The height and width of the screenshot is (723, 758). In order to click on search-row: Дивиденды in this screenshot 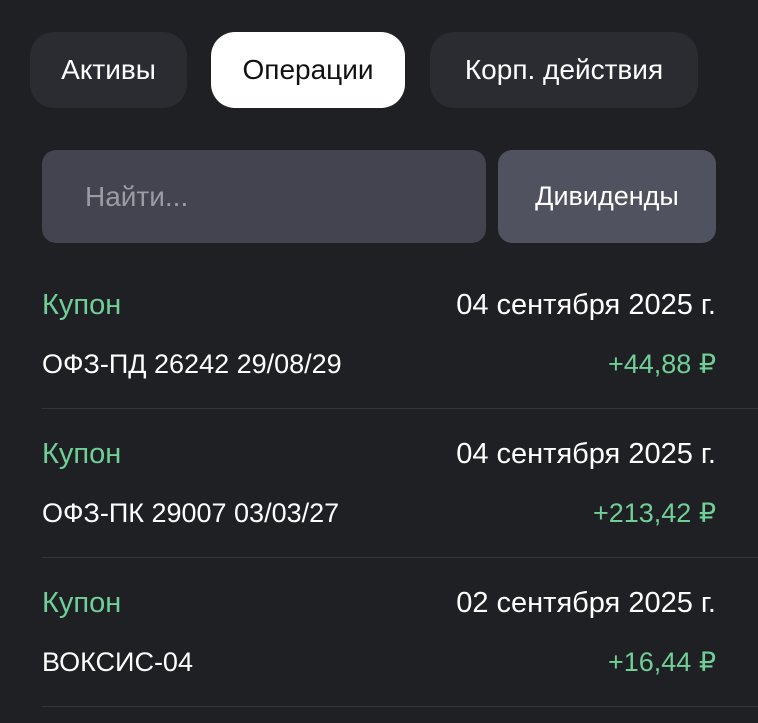, I will do `click(379, 196)`.